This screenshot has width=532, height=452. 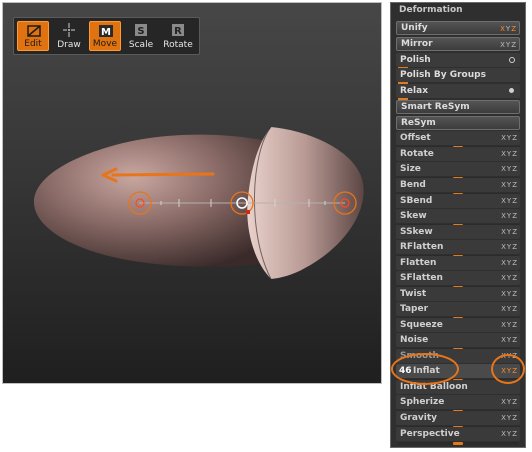 I want to click on draw-label: Draw, so click(x=69, y=45).